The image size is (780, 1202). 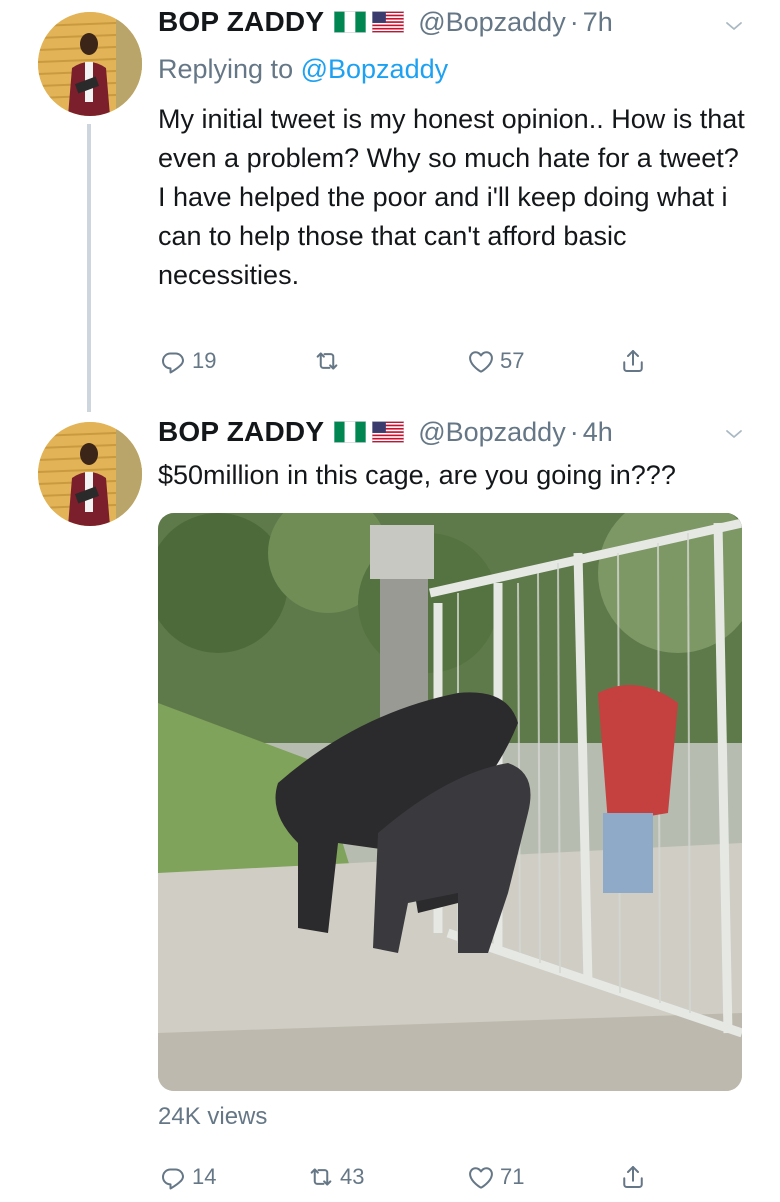 I want to click on reply-button: 19, so click(x=187, y=361).